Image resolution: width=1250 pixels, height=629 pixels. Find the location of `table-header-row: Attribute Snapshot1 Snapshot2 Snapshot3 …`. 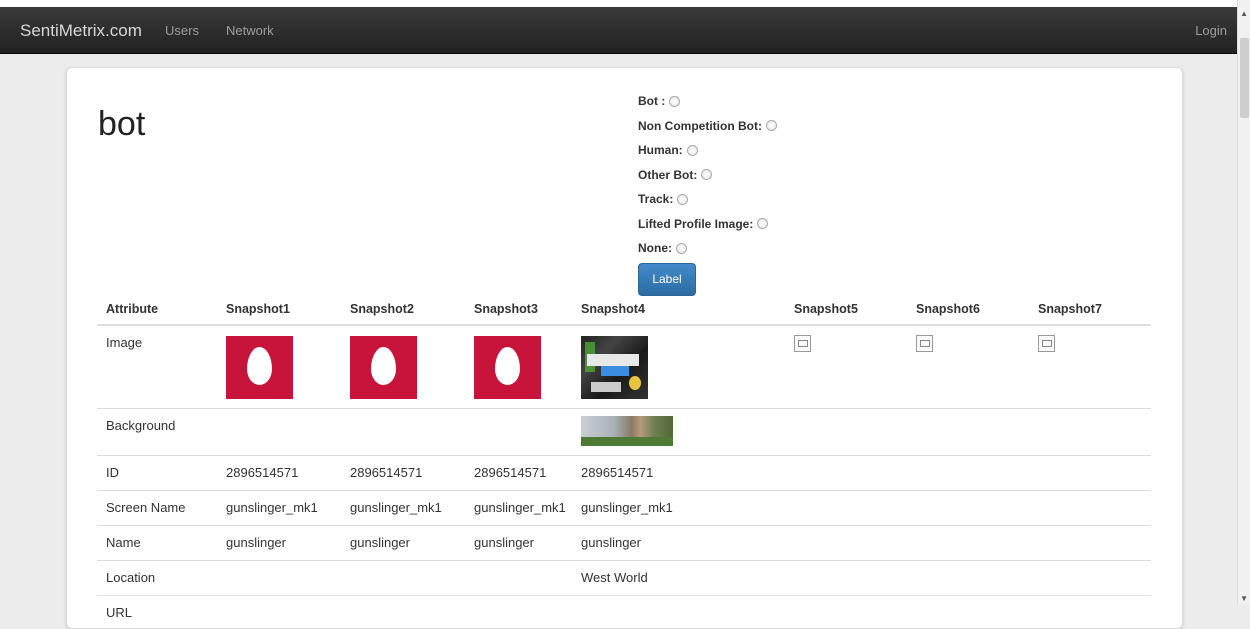

table-header-row: Attribute Snapshot1 Snapshot2 Snapshot3 … is located at coordinates (624, 309).